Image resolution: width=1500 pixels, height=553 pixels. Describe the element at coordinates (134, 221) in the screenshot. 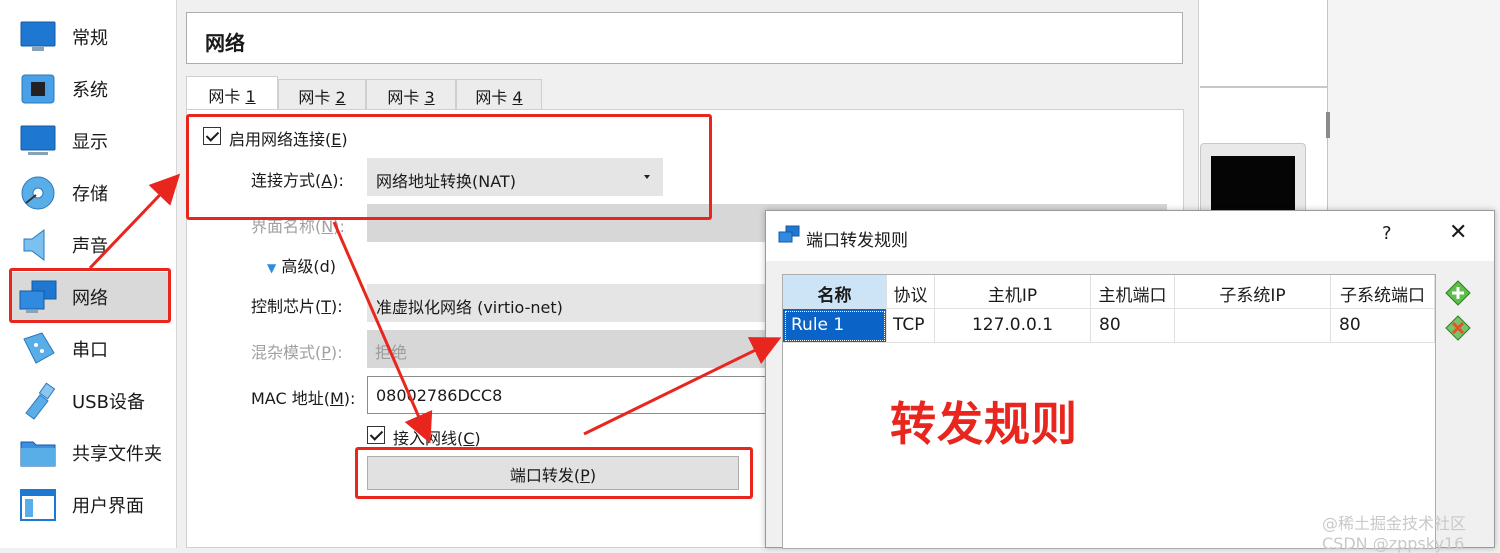

I see `arrow-network-to-connection` at that location.